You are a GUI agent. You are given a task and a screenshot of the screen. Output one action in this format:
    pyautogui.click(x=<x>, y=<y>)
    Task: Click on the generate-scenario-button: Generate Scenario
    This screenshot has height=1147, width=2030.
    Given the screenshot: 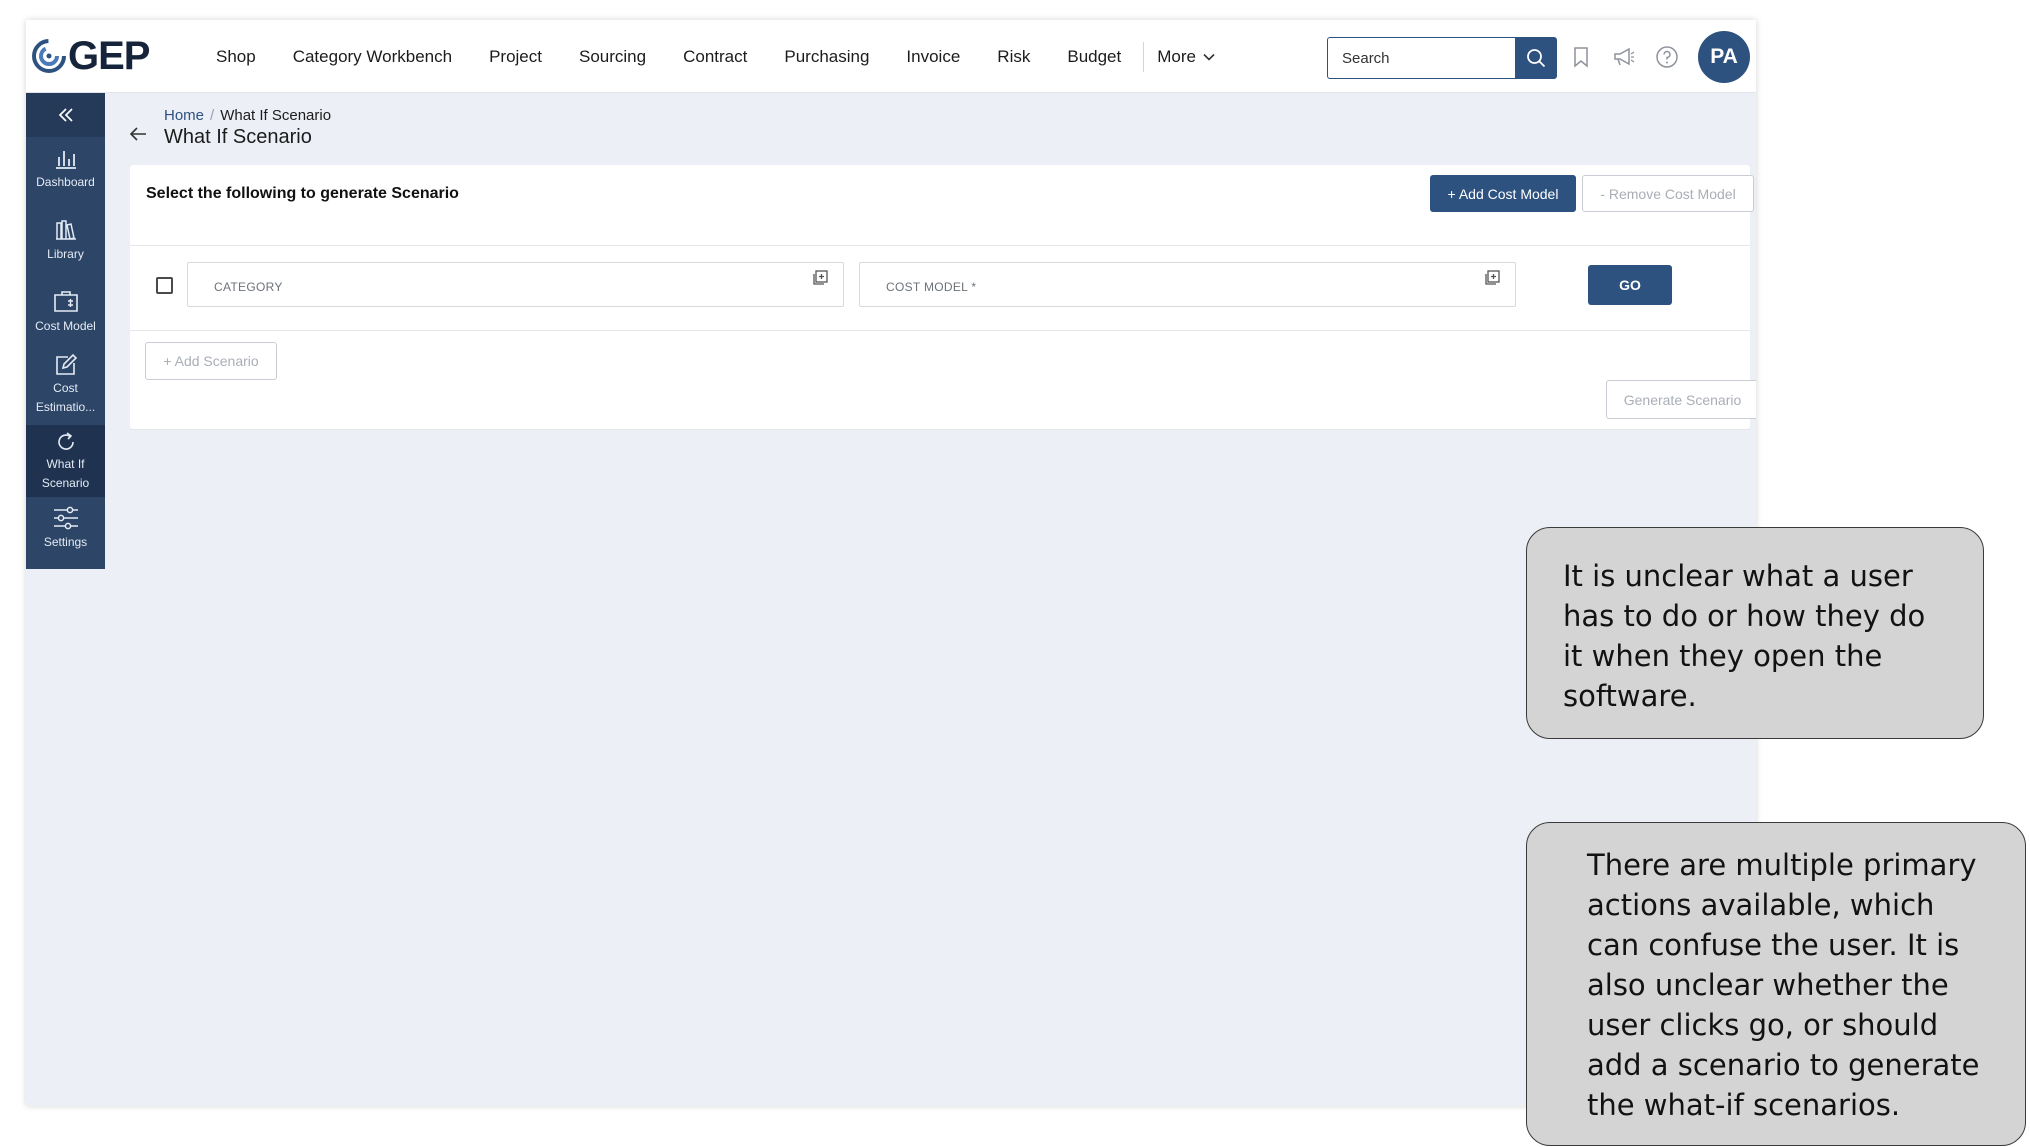 What is the action you would take?
    pyautogui.click(x=1681, y=399)
    